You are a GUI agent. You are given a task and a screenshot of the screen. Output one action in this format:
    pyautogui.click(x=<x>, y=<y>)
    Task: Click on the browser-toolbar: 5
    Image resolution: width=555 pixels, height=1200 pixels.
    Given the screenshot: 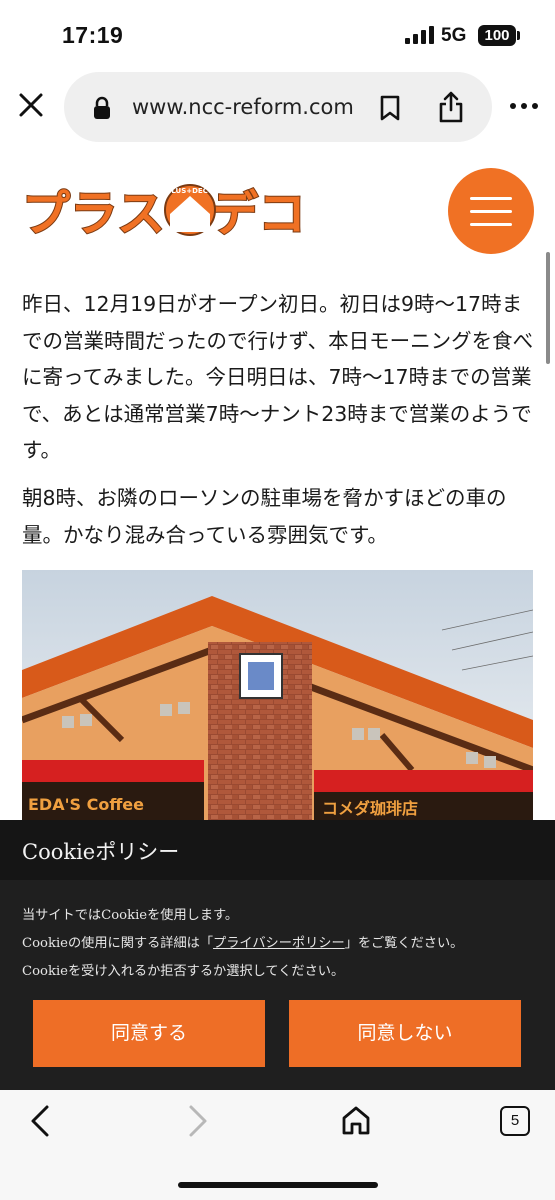 What is the action you would take?
    pyautogui.click(x=277, y=1145)
    